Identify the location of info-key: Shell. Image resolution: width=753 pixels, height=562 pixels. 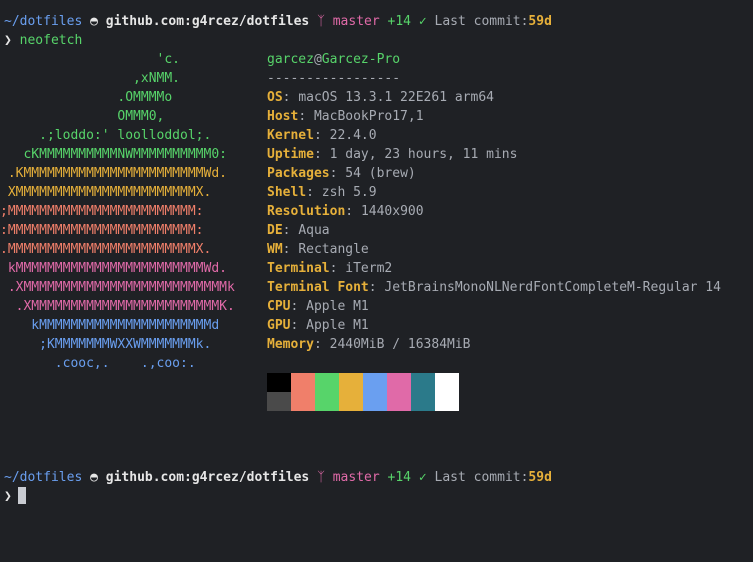
(287, 192).